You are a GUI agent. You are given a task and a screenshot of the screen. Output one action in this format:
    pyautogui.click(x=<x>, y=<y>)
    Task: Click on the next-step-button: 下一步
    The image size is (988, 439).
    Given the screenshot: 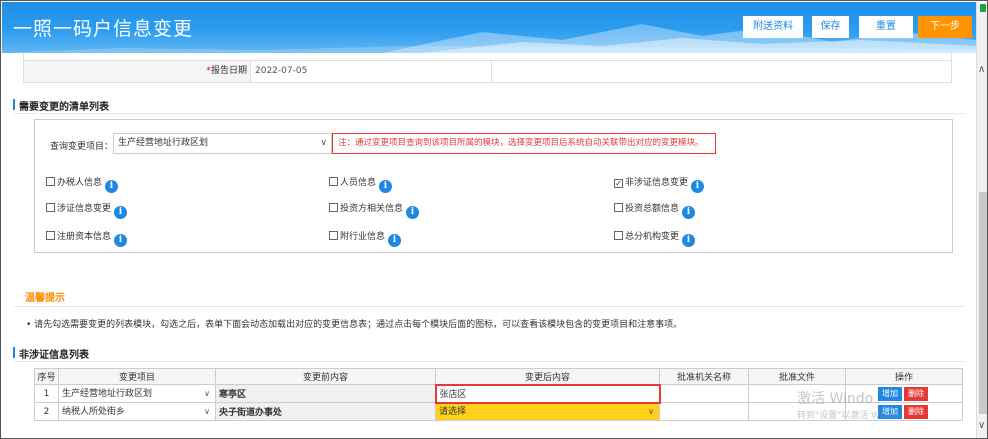 What is the action you would take?
    pyautogui.click(x=945, y=27)
    